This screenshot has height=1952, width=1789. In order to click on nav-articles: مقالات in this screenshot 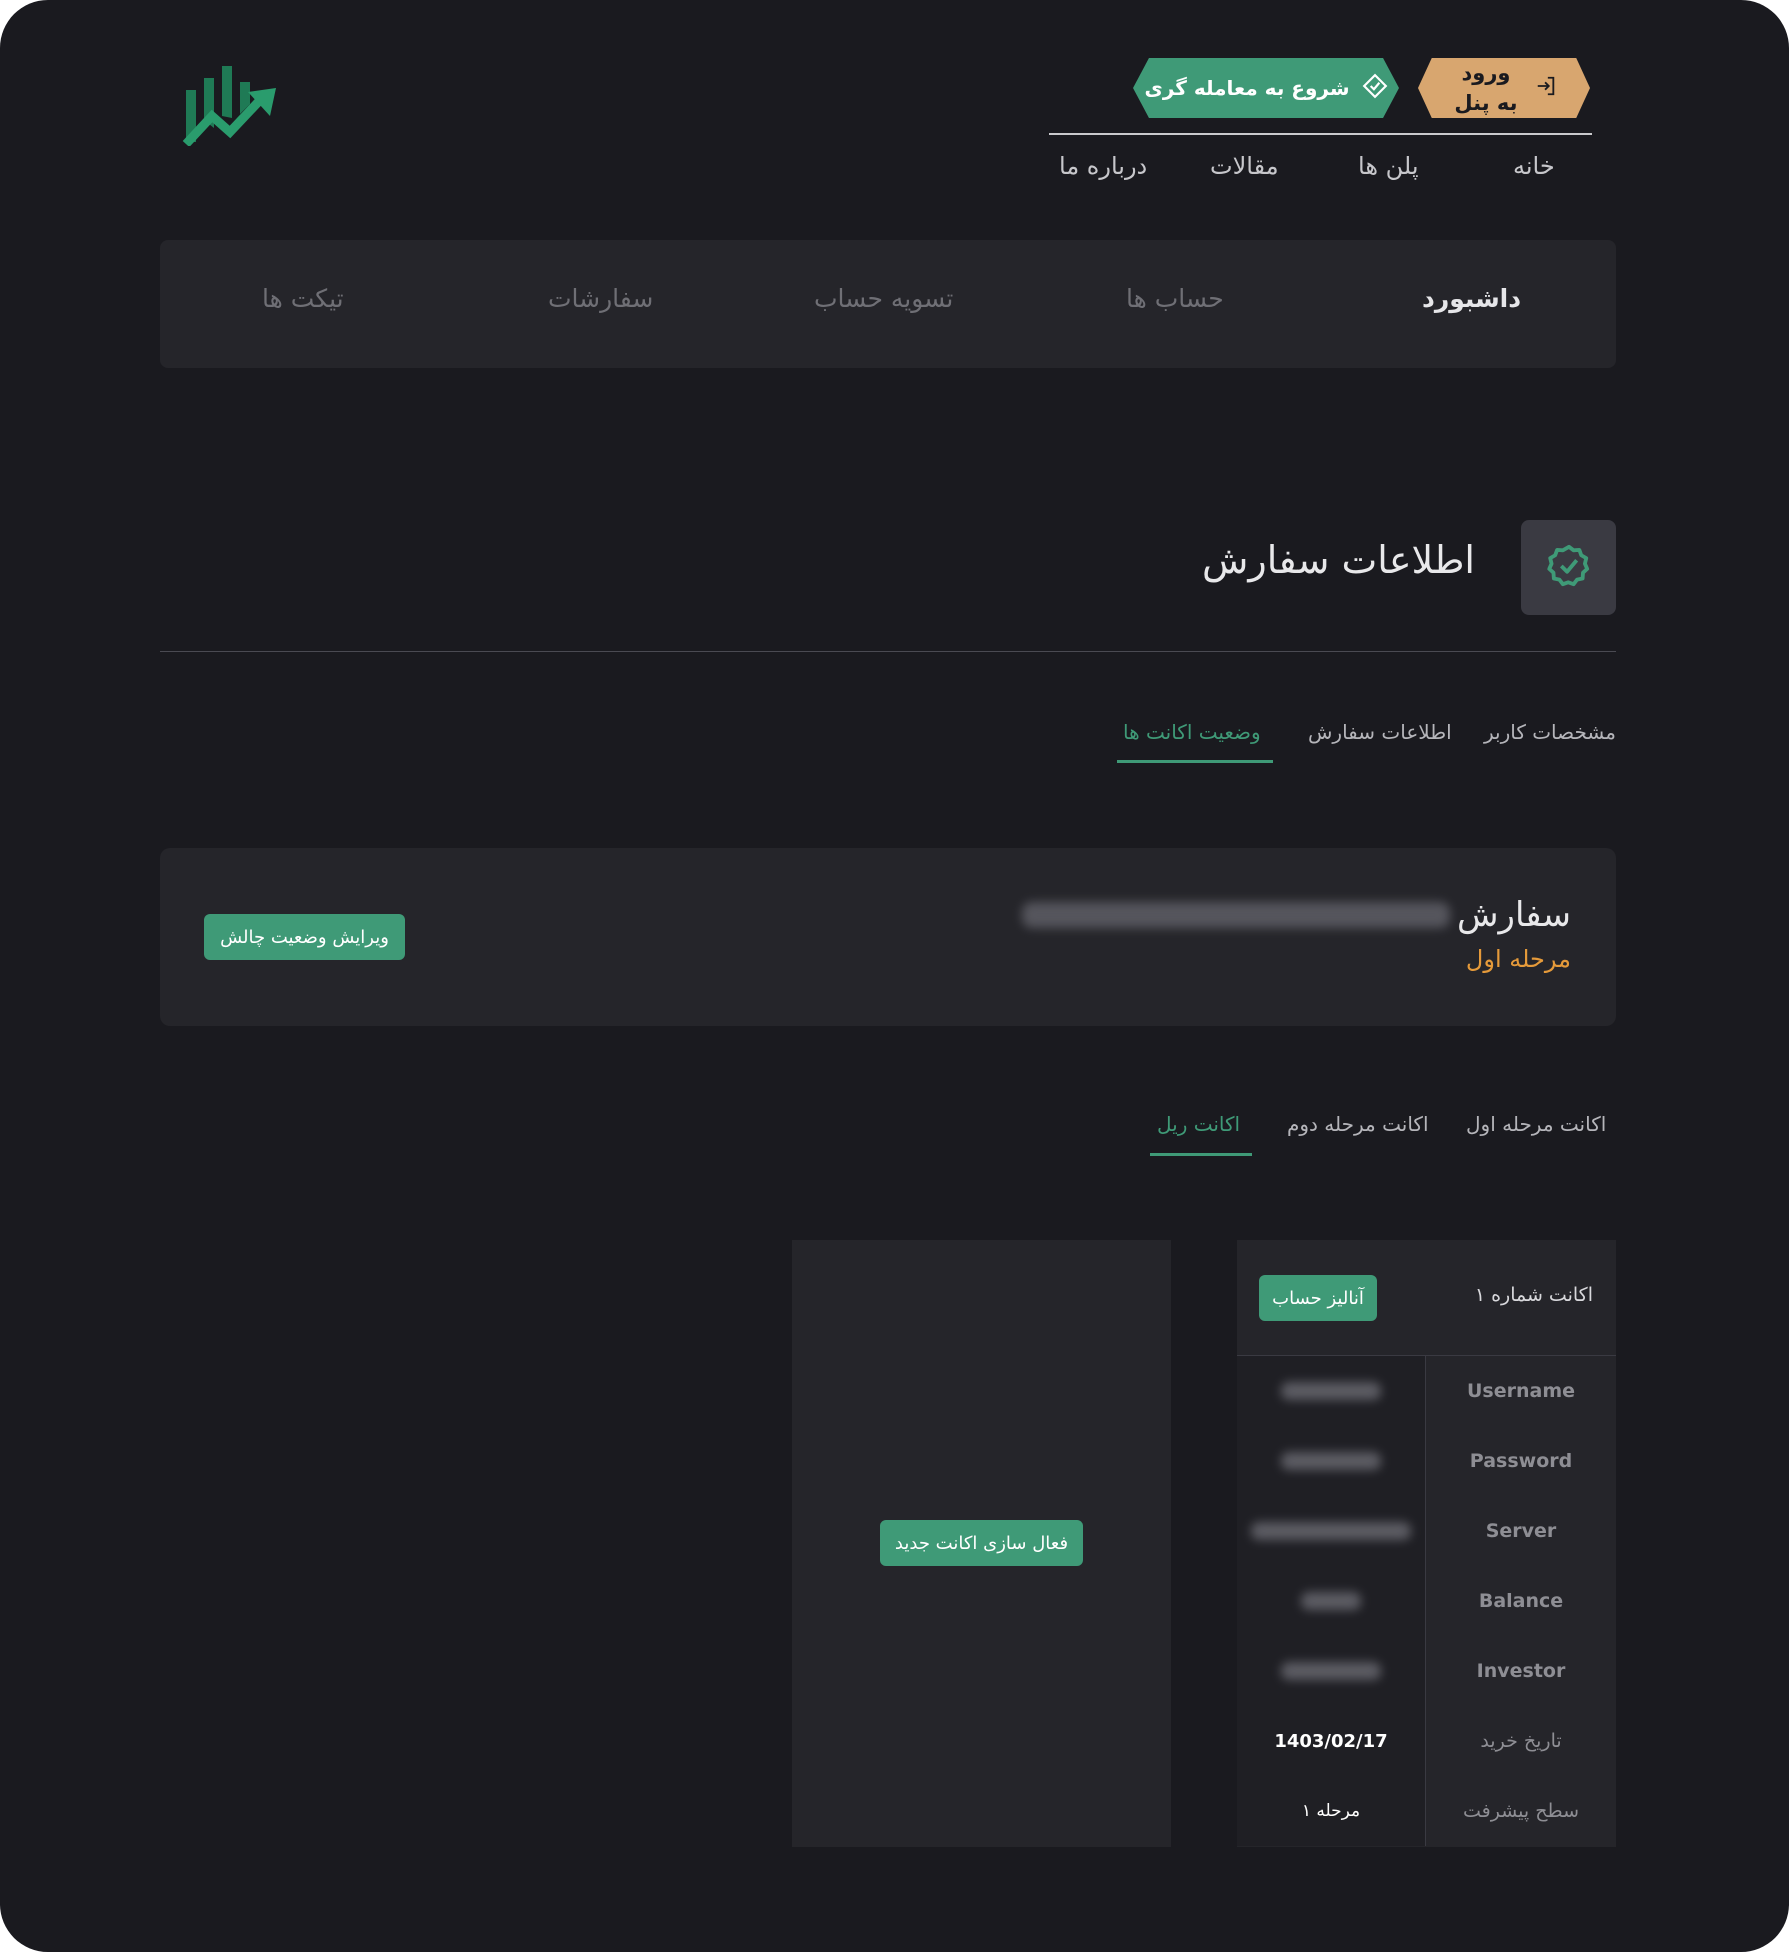, I will do `click(1244, 172)`.